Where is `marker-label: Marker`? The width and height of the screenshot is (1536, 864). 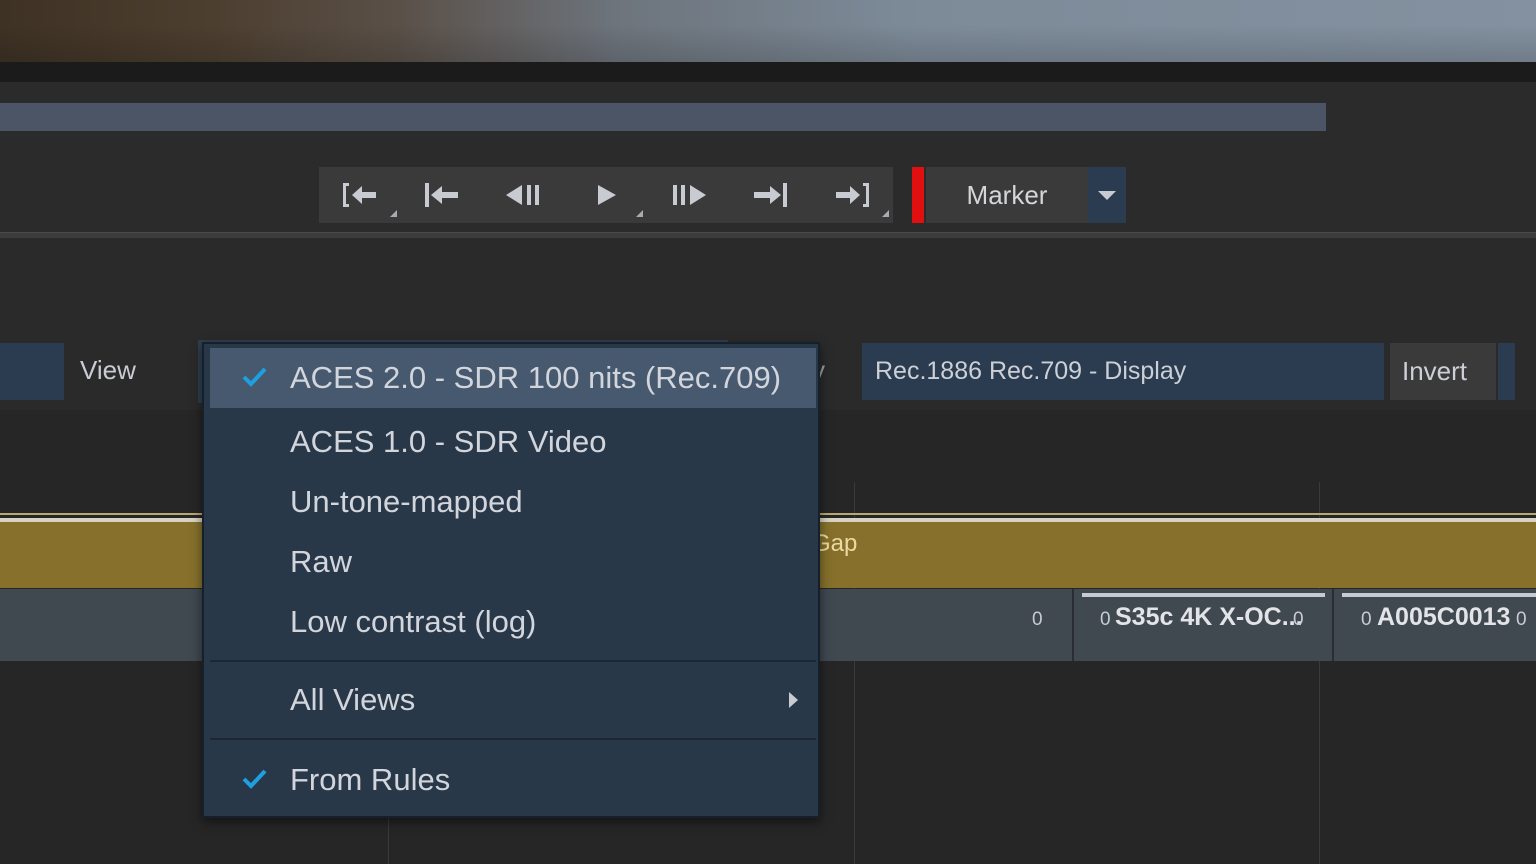 marker-label: Marker is located at coordinates (1007, 194).